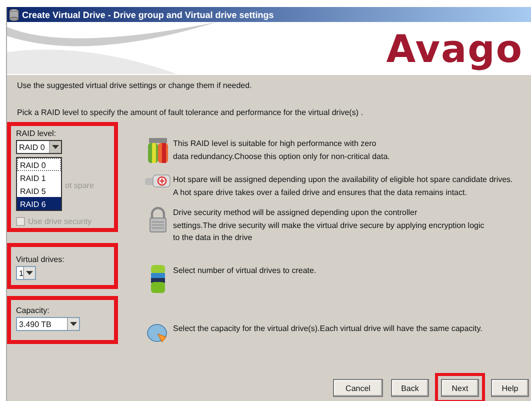 The width and height of the screenshot is (531, 401). I want to click on capacity-label: Capacity:, so click(33, 310).